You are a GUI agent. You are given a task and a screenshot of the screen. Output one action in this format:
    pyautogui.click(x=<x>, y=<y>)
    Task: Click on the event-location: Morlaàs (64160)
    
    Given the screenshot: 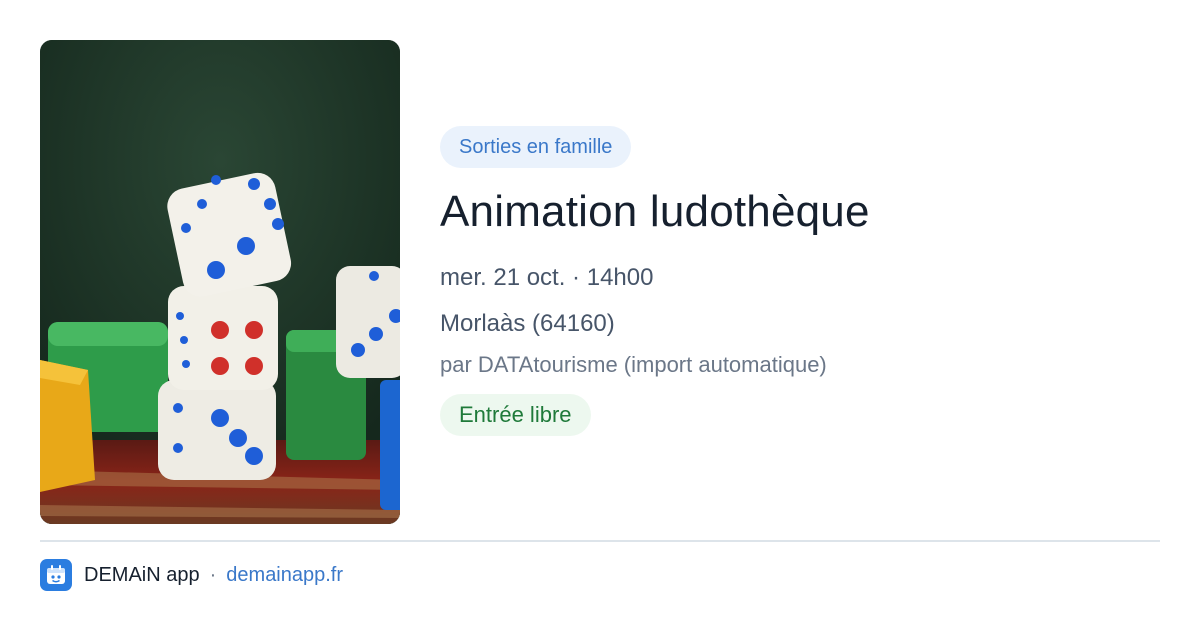 What is the action you would take?
    pyautogui.click(x=527, y=323)
    